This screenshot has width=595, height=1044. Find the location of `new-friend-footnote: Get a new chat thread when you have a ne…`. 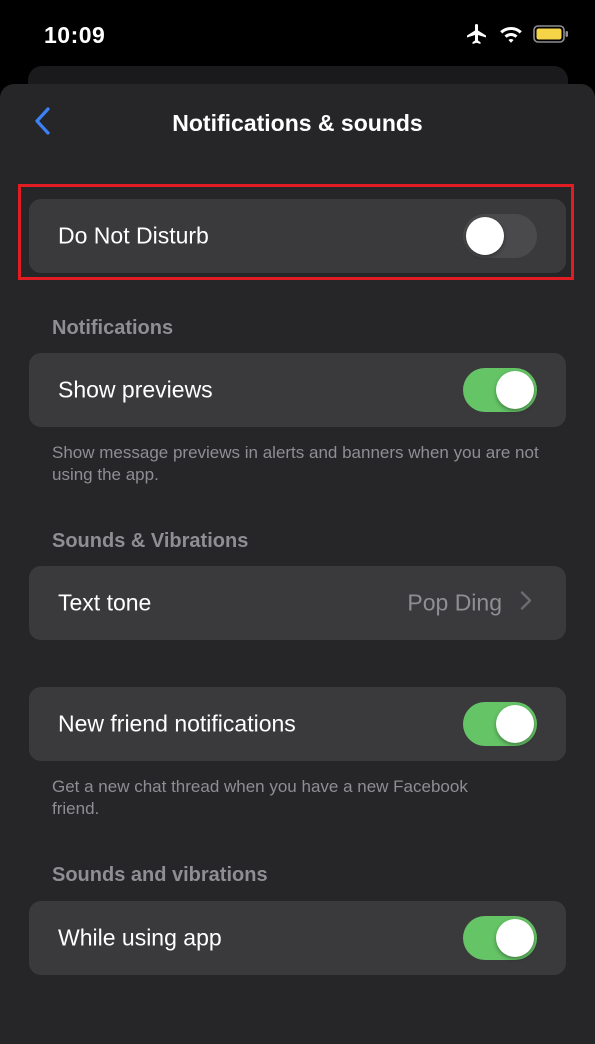

new-friend-footnote: Get a new chat thread when you have a ne… is located at coordinates (260, 797).